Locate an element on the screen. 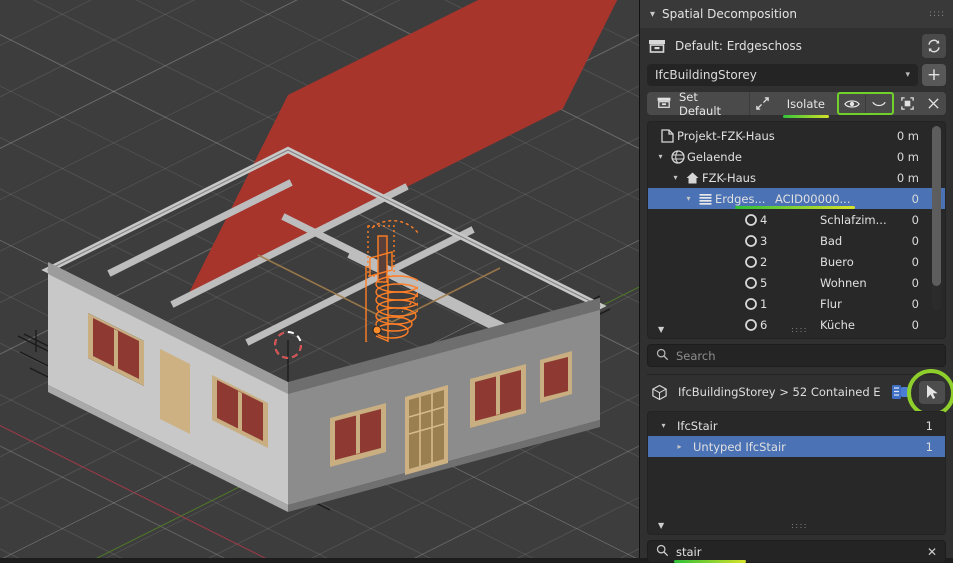 The image size is (953, 563). default-storey-label: Default: Erdgeschoss is located at coordinates (794, 46).